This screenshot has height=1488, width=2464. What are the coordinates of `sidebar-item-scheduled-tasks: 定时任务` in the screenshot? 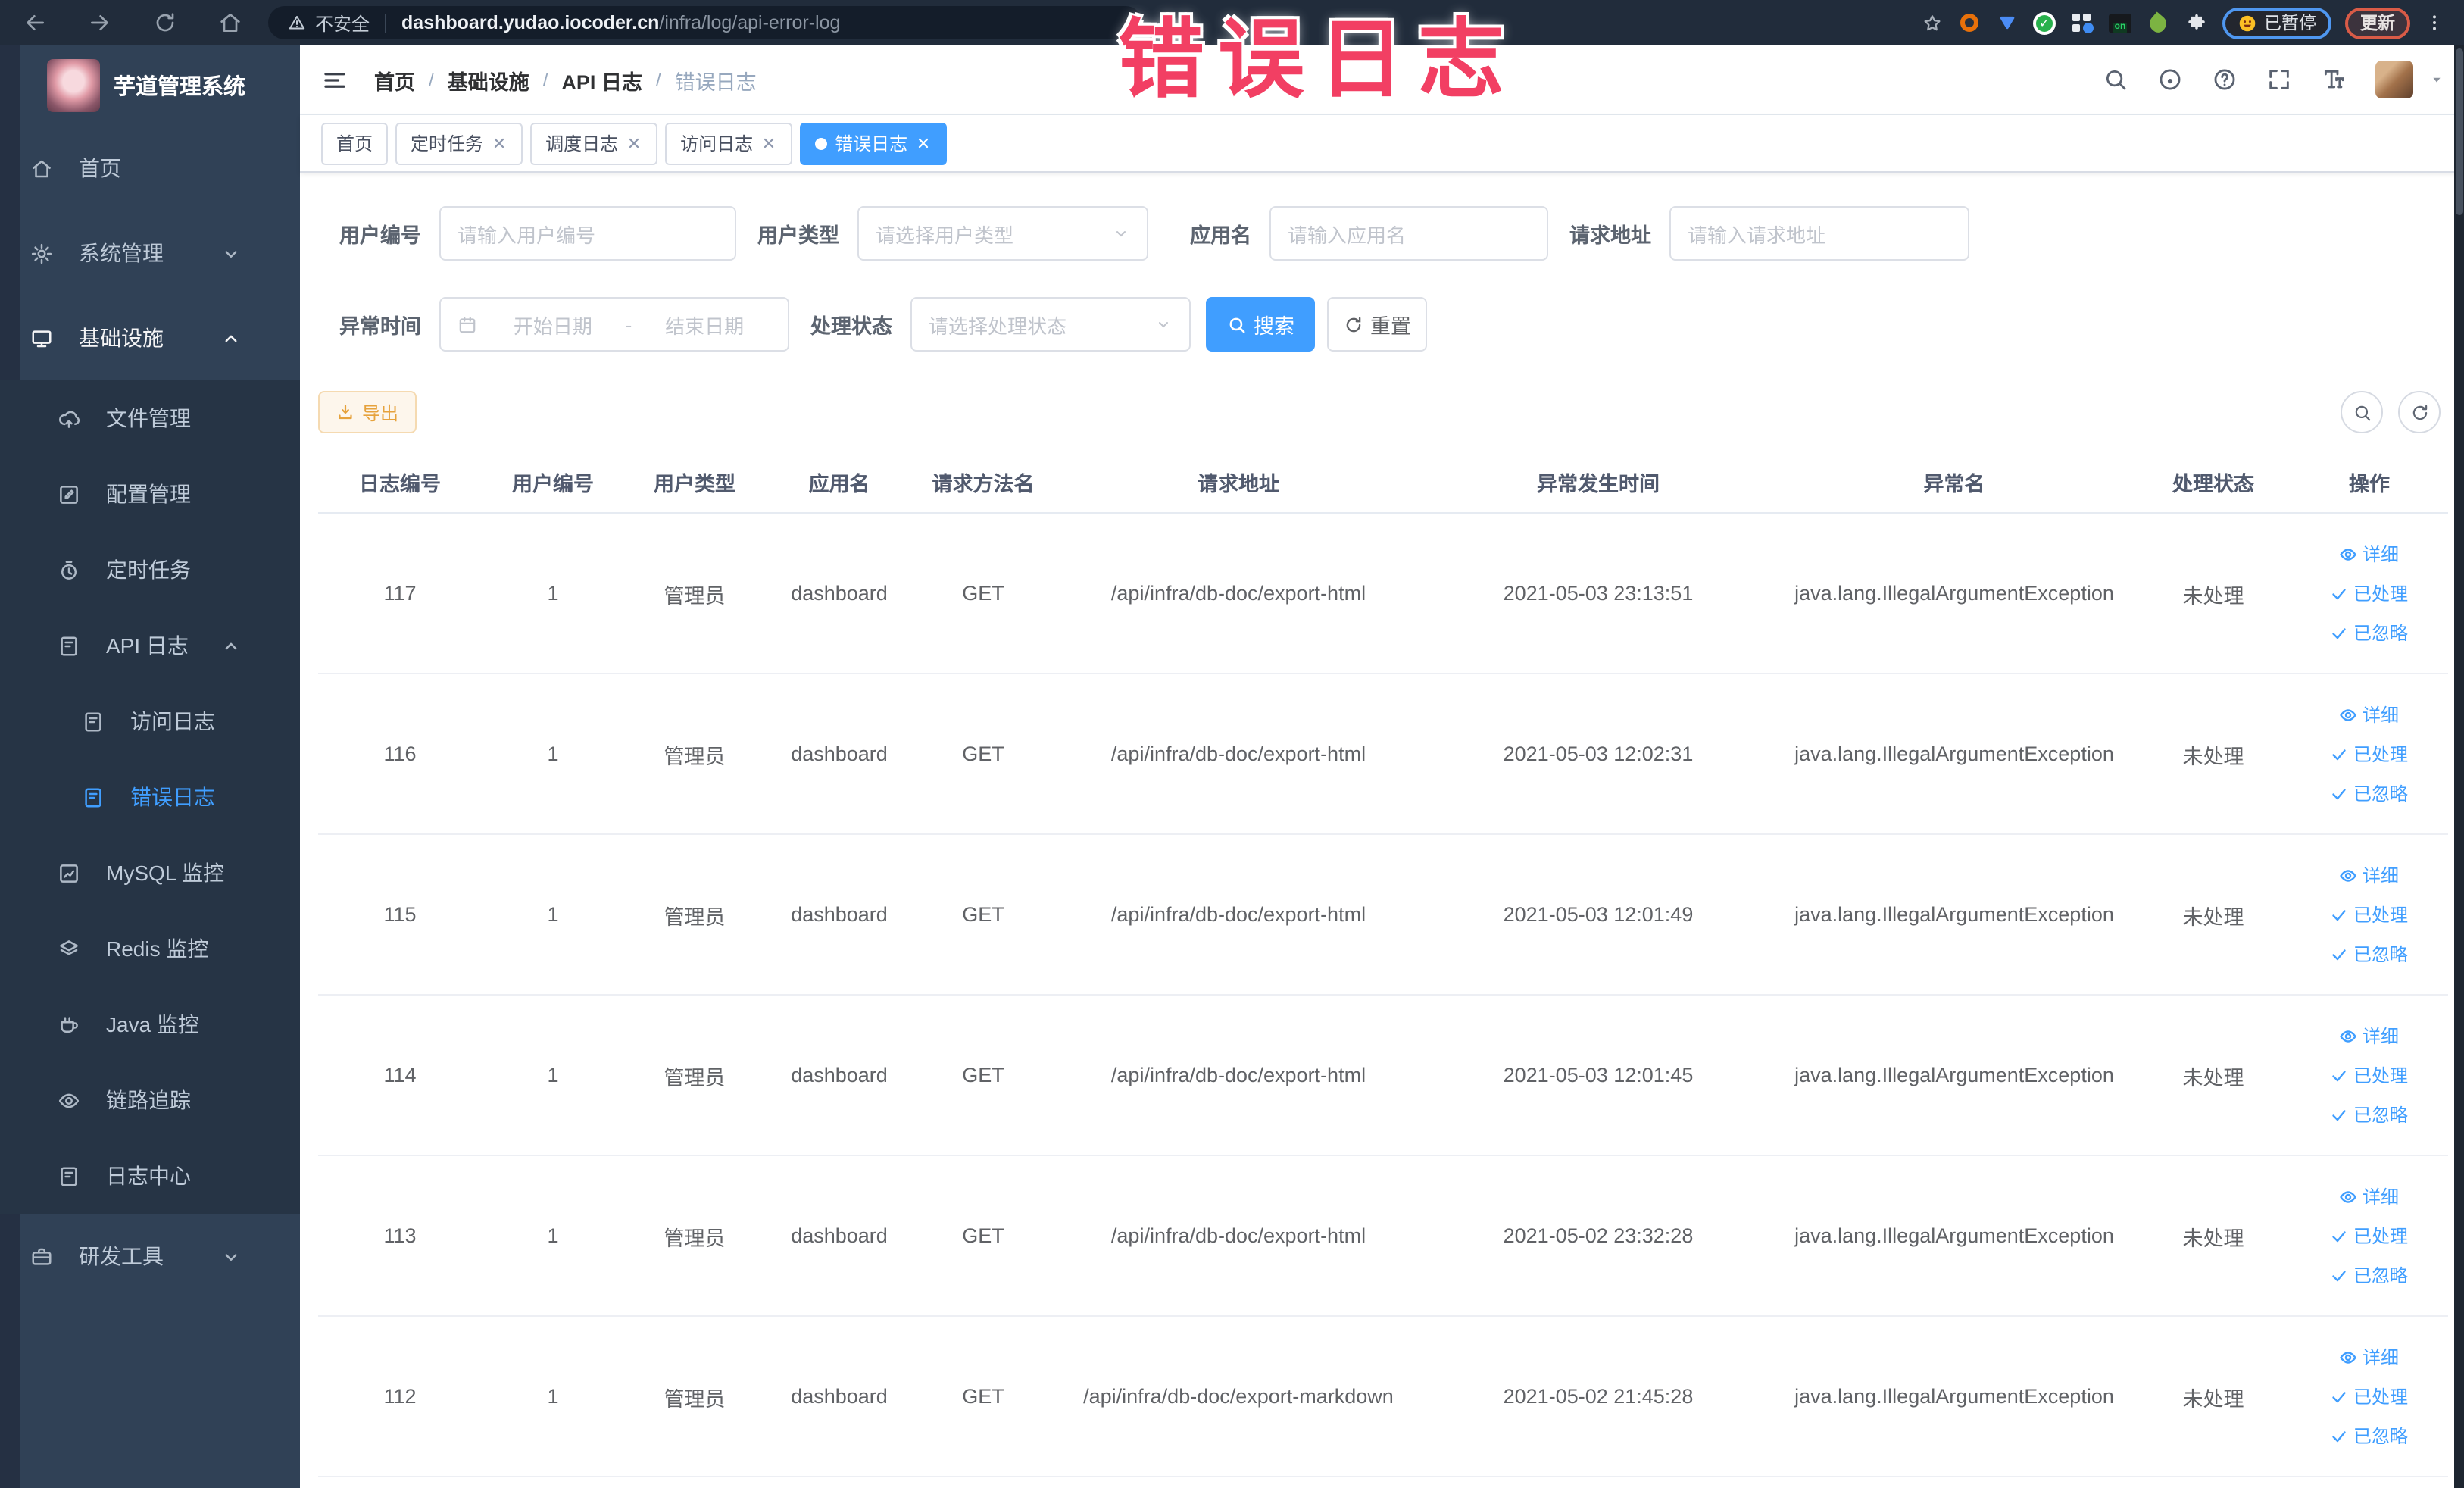 It's located at (150, 570).